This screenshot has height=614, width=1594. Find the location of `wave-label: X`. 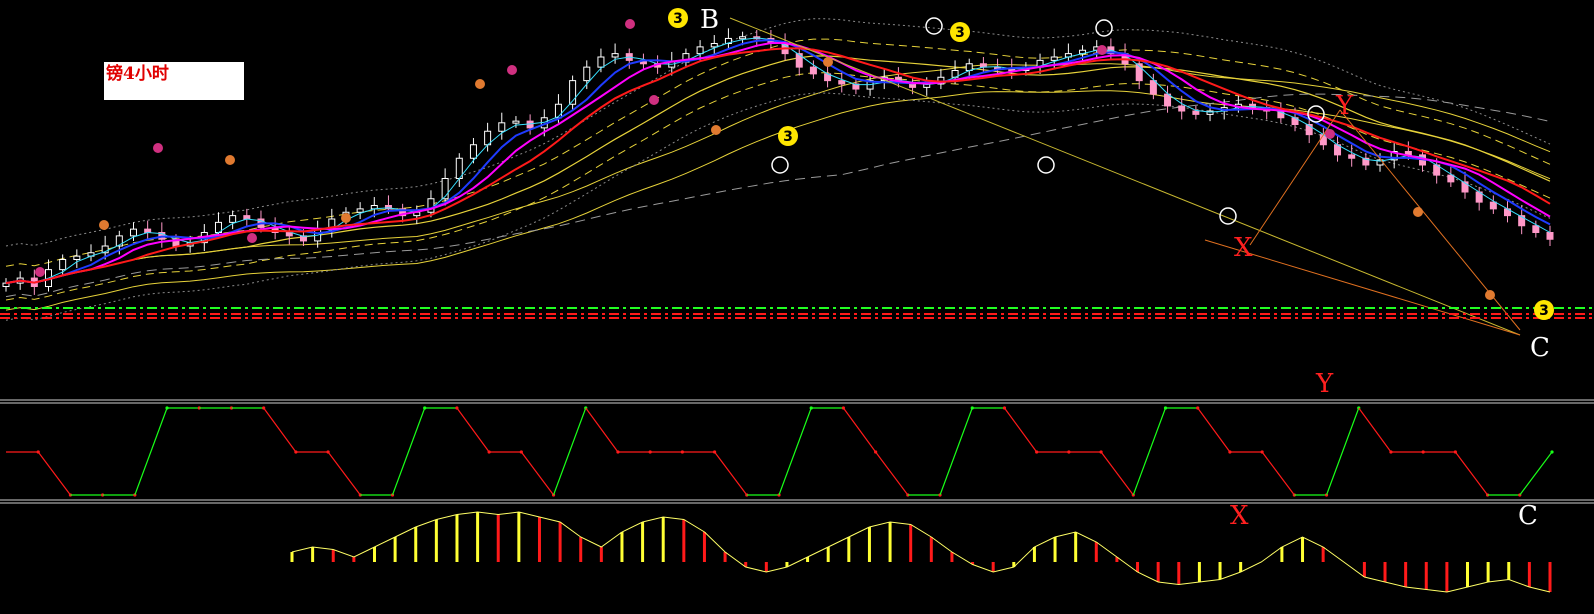

wave-label: X is located at coordinates (1243, 248).